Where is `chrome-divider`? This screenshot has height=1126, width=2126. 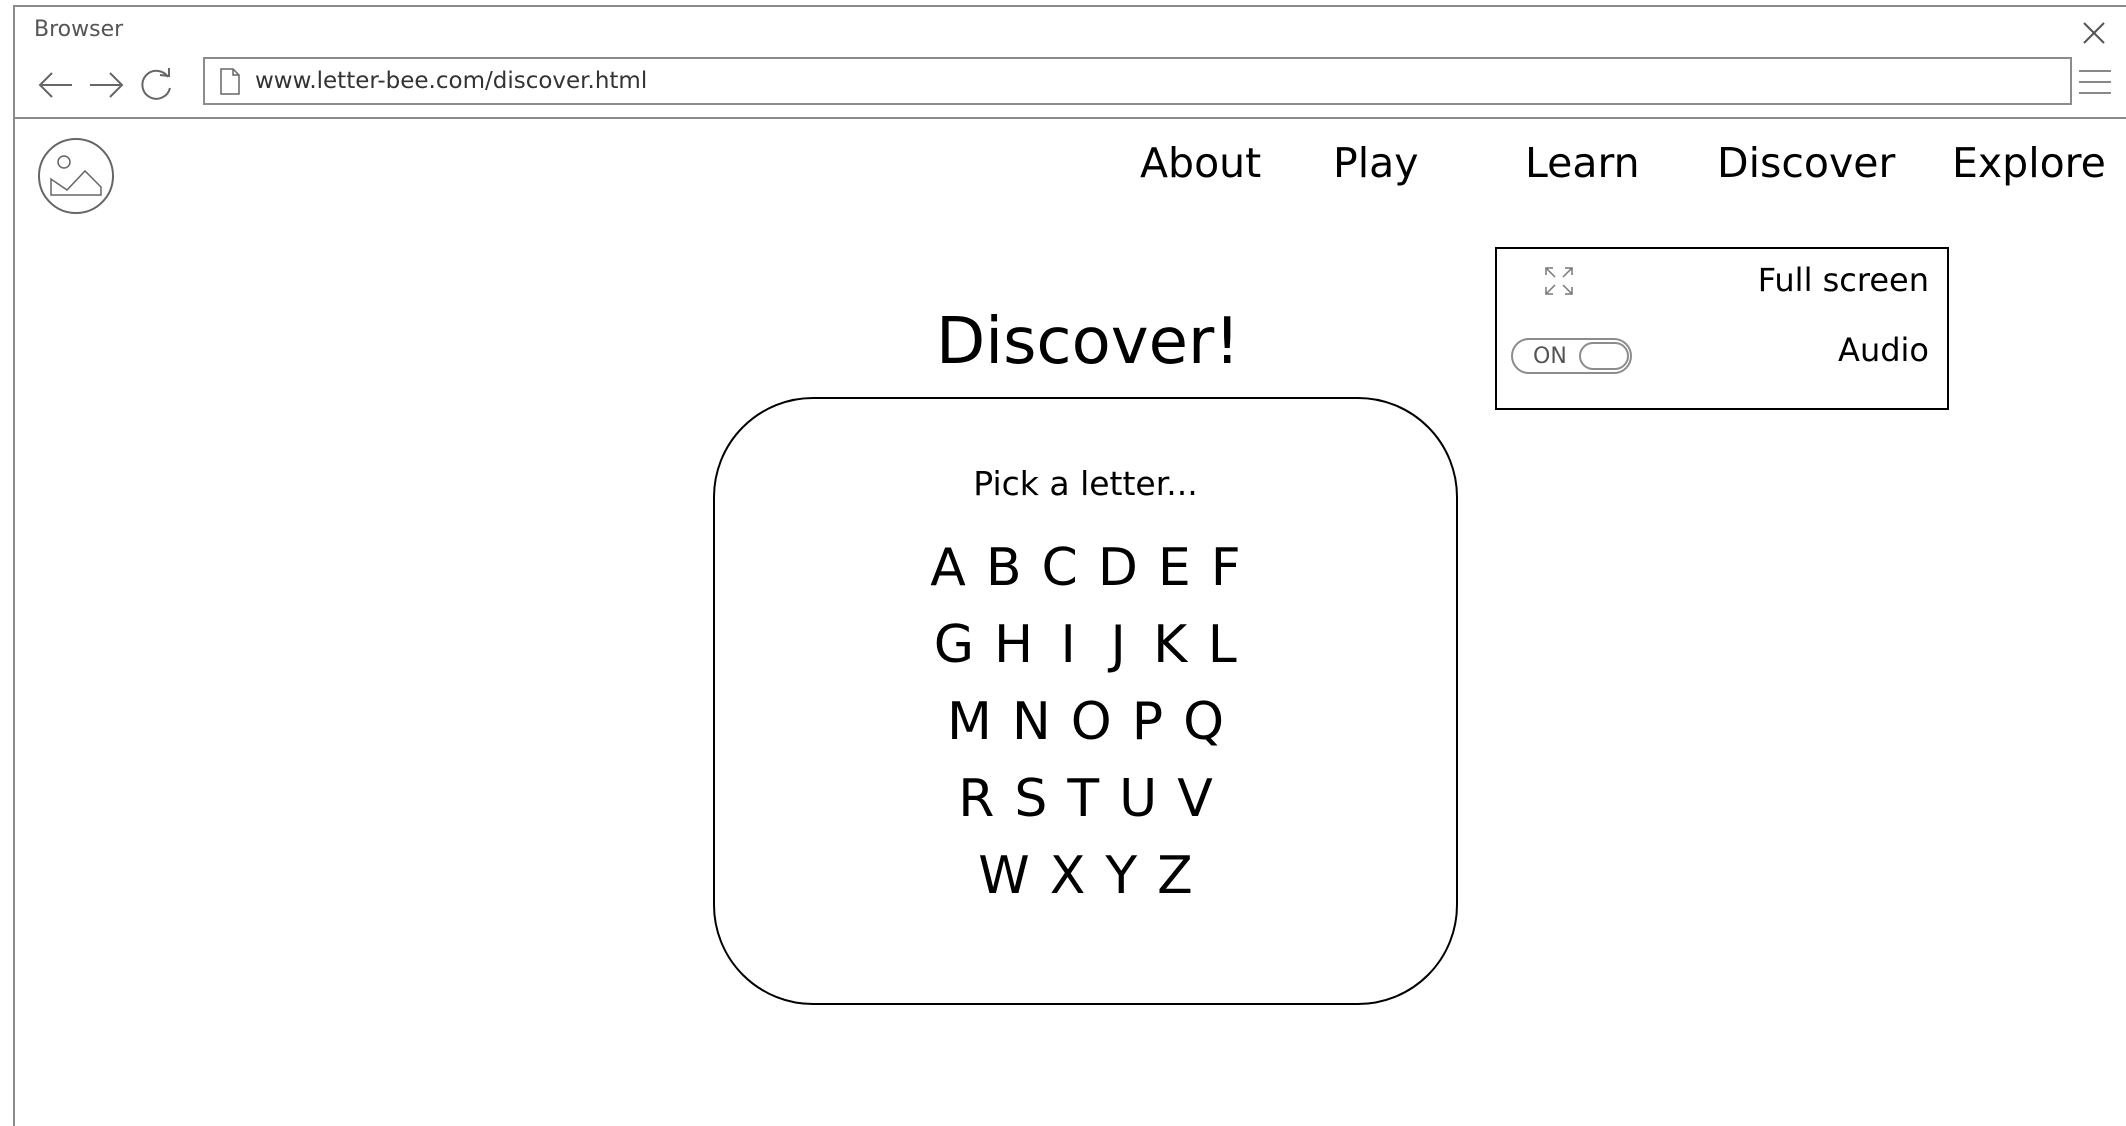
chrome-divider is located at coordinates (1070, 118).